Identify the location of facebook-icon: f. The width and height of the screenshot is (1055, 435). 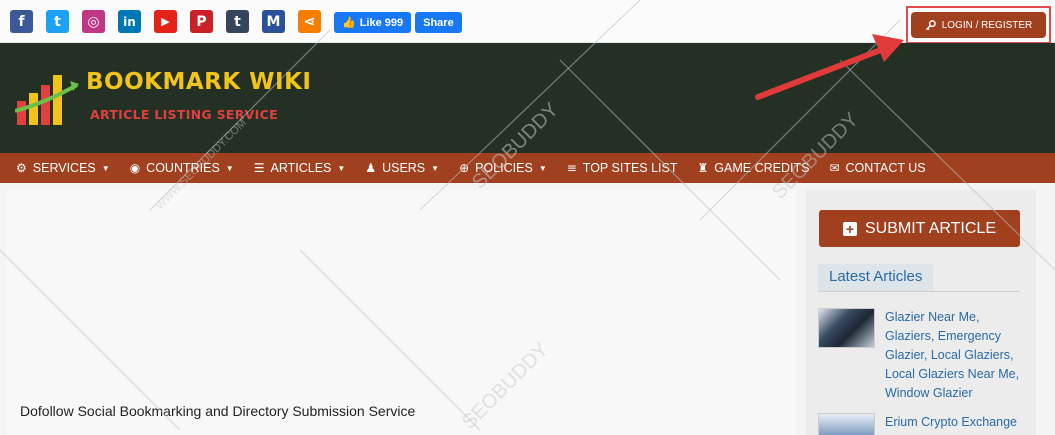
(21, 21).